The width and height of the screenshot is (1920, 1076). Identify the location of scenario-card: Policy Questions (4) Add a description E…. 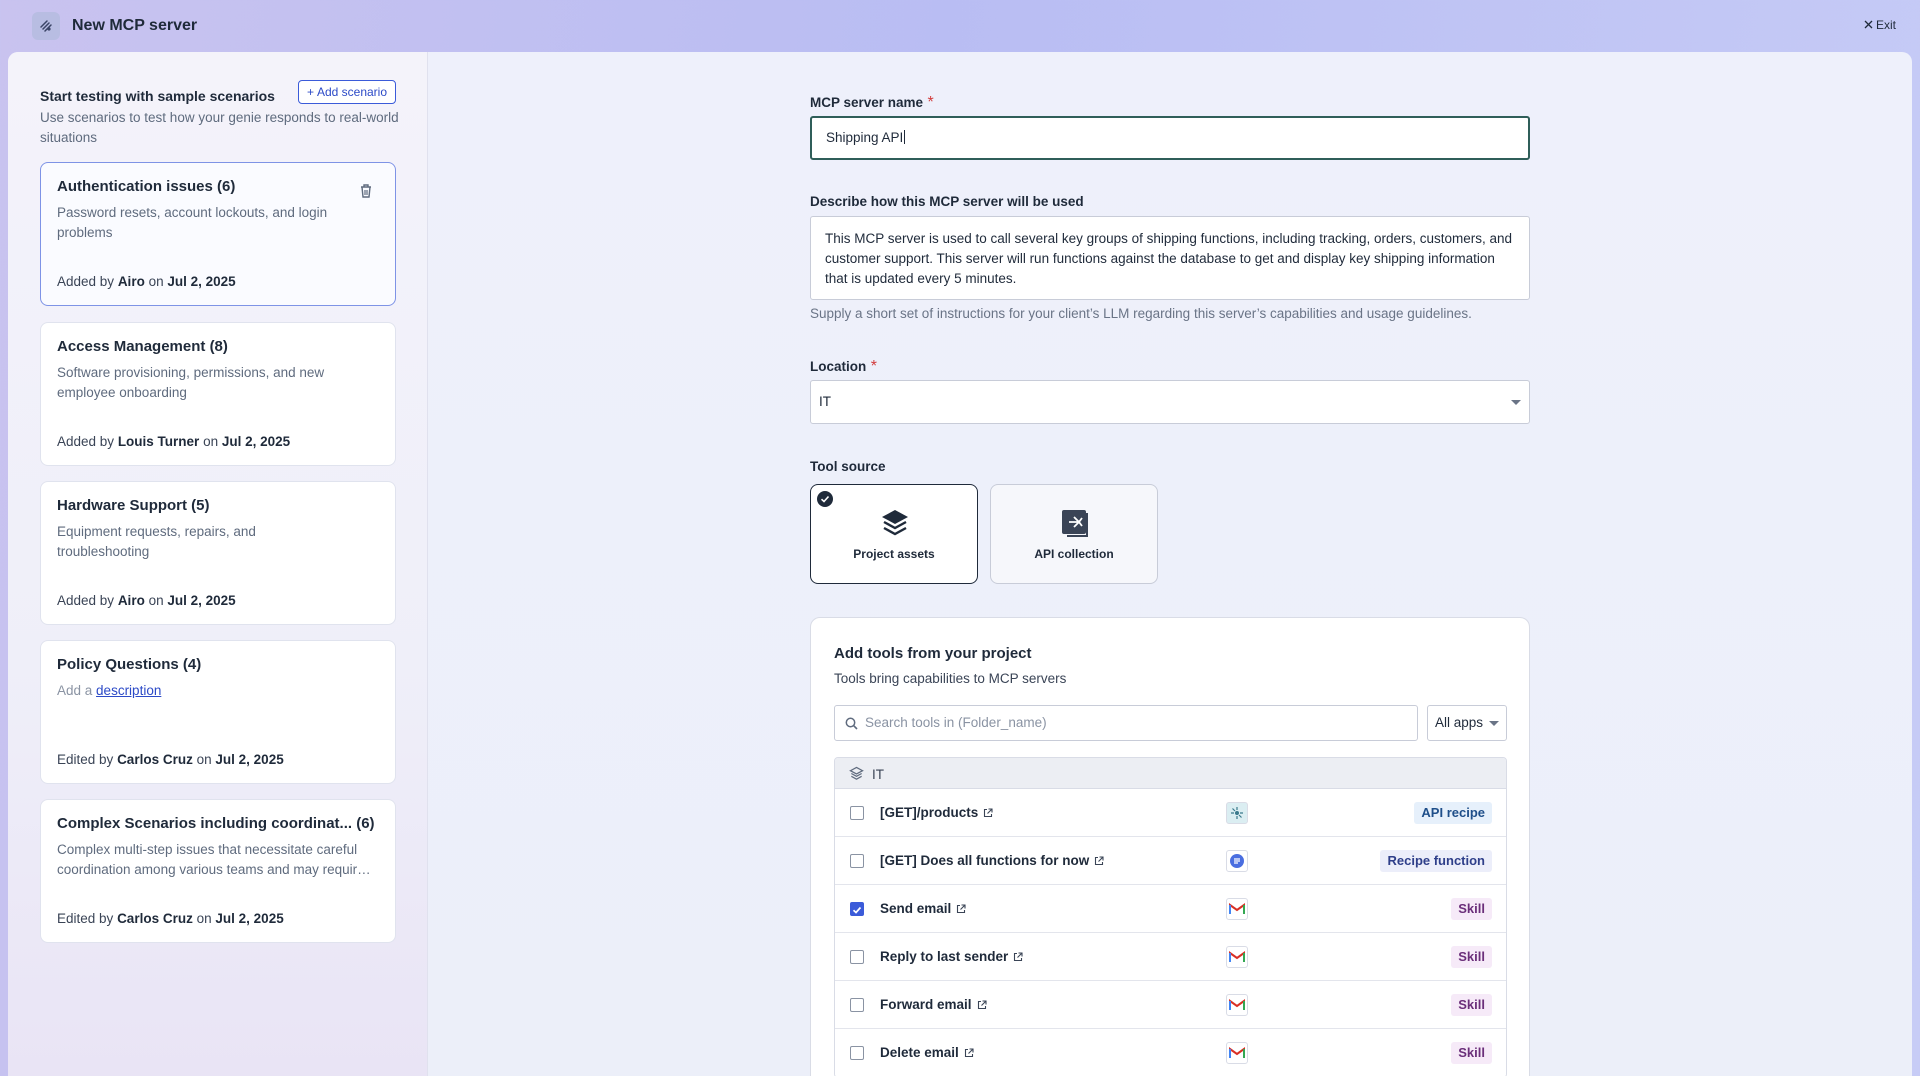
(218, 712).